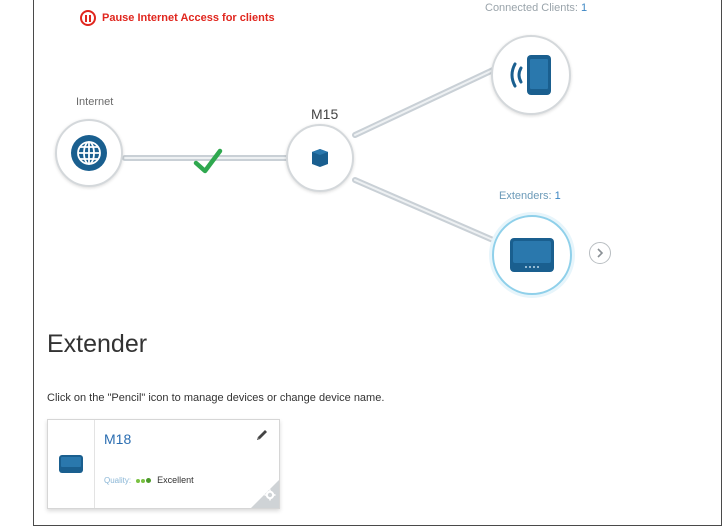  Describe the element at coordinates (175, 480) in the screenshot. I see `quality-value: Excellent` at that location.